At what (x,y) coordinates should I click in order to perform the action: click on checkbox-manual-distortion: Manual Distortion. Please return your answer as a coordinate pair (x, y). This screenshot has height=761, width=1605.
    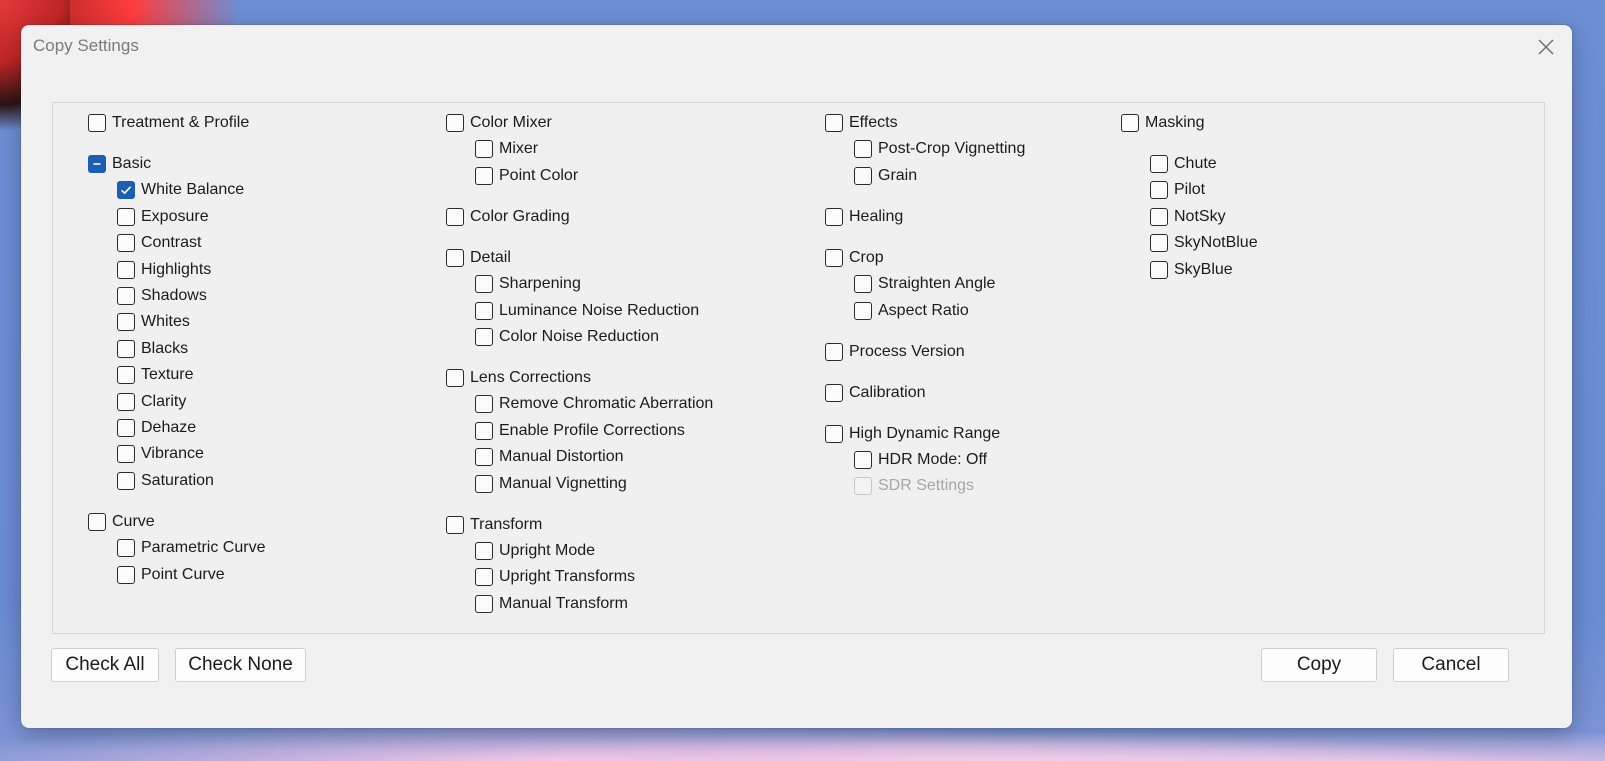
    Looking at the image, I should click on (549, 457).